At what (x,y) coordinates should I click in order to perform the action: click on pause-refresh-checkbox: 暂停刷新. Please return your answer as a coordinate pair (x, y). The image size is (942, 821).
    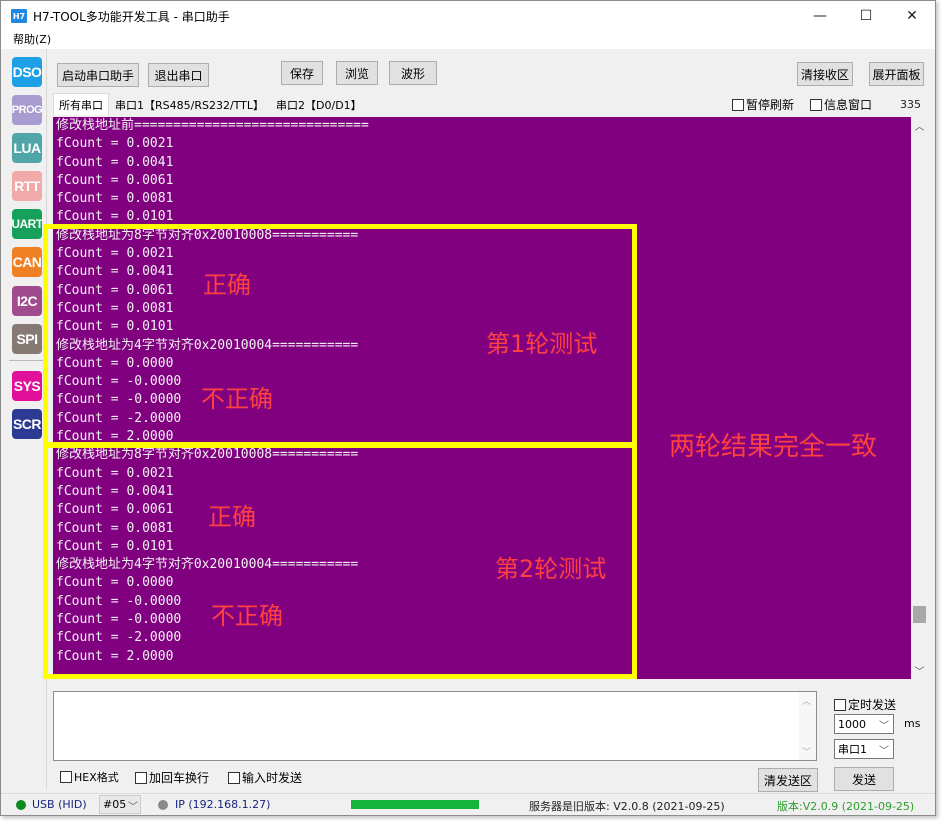
    Looking at the image, I should click on (763, 104).